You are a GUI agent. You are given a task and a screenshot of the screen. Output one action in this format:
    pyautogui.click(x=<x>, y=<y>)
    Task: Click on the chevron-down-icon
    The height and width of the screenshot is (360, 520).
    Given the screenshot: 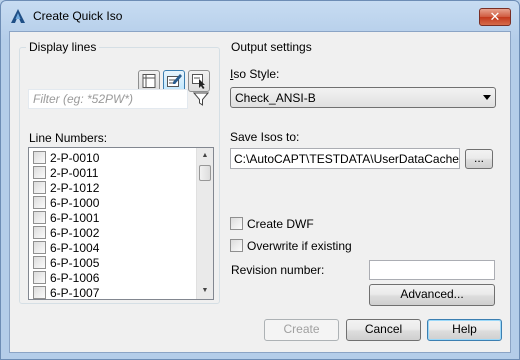 What is the action you would take?
    pyautogui.click(x=487, y=97)
    